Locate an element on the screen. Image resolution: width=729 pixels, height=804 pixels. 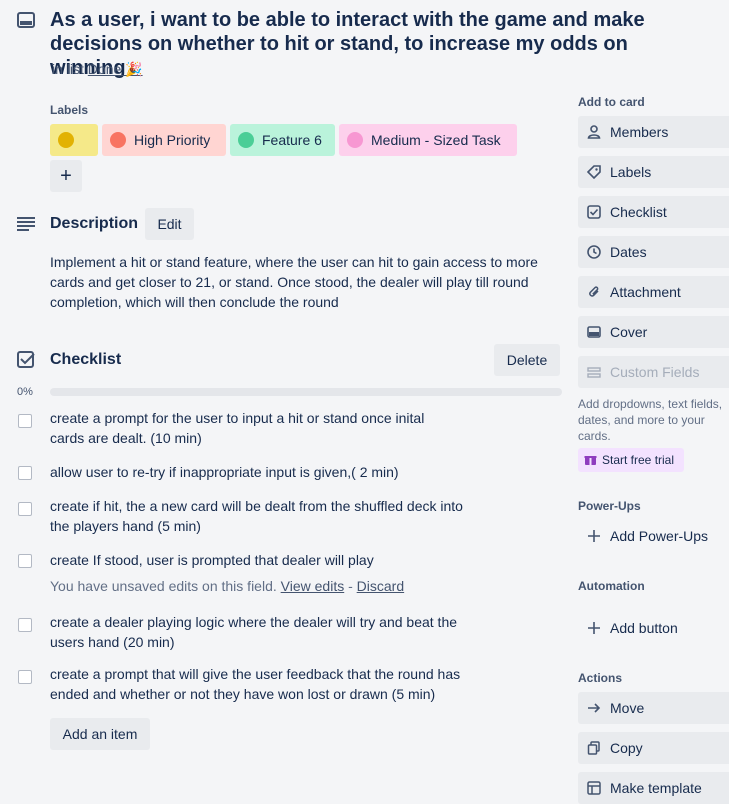
description-icon is located at coordinates (26, 224).